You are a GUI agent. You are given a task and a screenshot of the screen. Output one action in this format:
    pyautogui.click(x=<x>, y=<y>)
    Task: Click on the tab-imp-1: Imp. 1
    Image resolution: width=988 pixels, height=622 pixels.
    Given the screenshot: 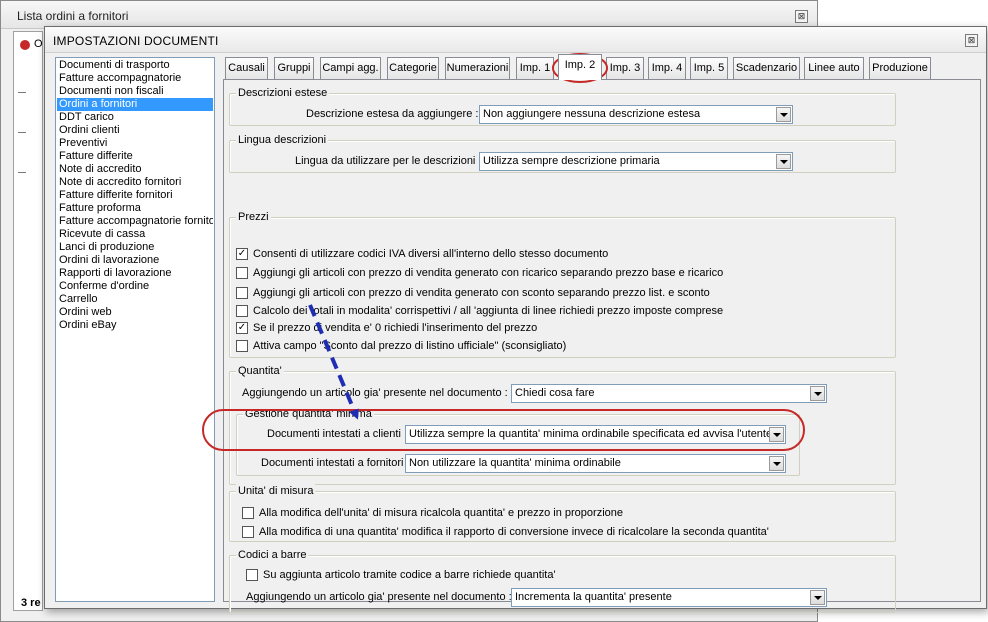 What is the action you would take?
    pyautogui.click(x=535, y=68)
    